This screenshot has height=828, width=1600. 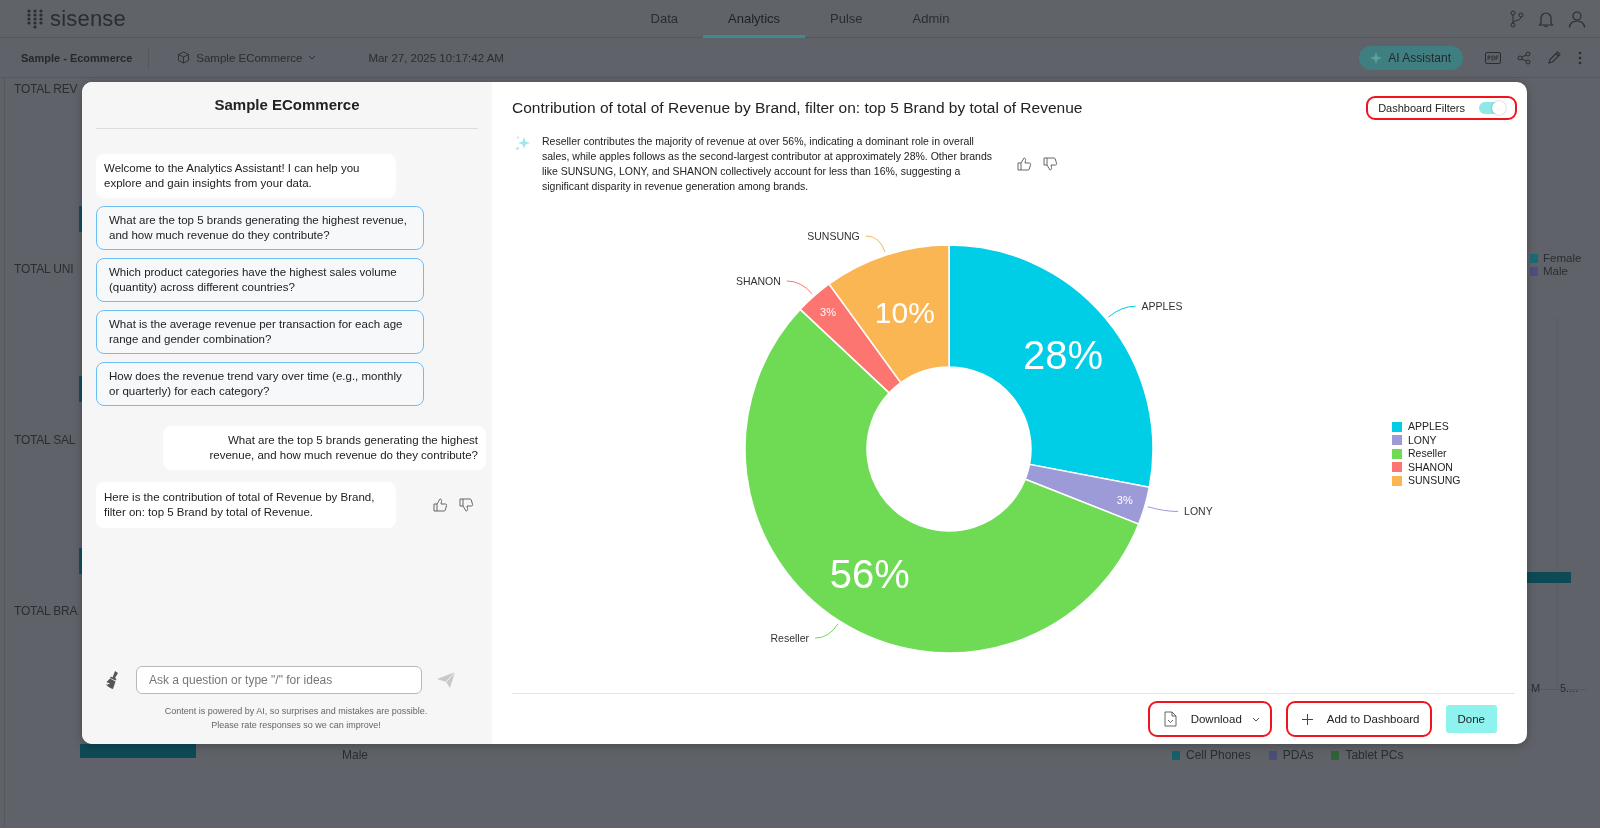 I want to click on slice-label: APPLES, so click(x=1162, y=305).